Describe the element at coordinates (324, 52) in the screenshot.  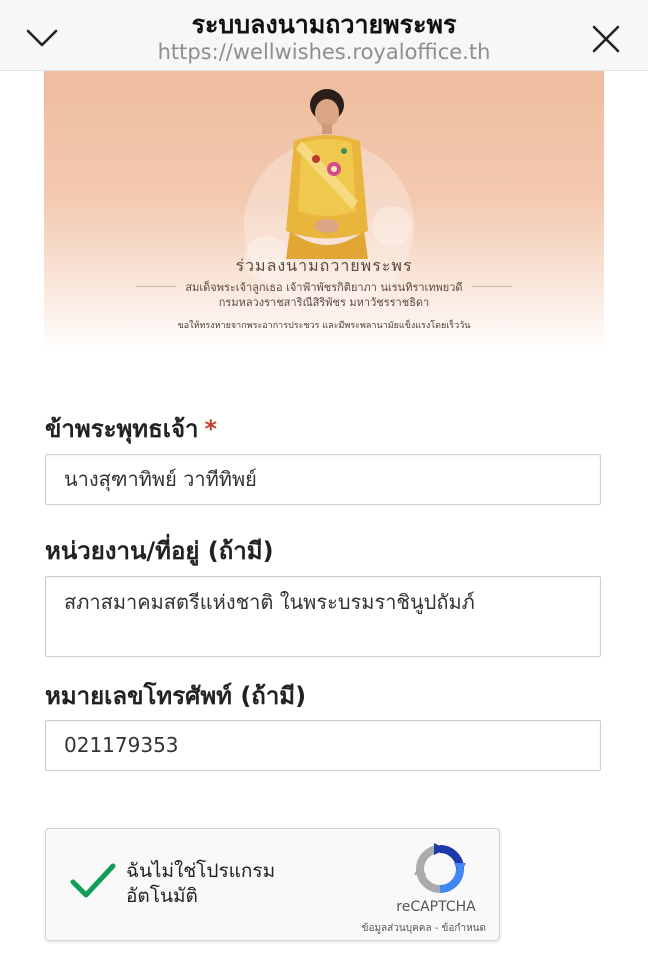
I see `page-url: https://wellwishes.royaloffice.th` at that location.